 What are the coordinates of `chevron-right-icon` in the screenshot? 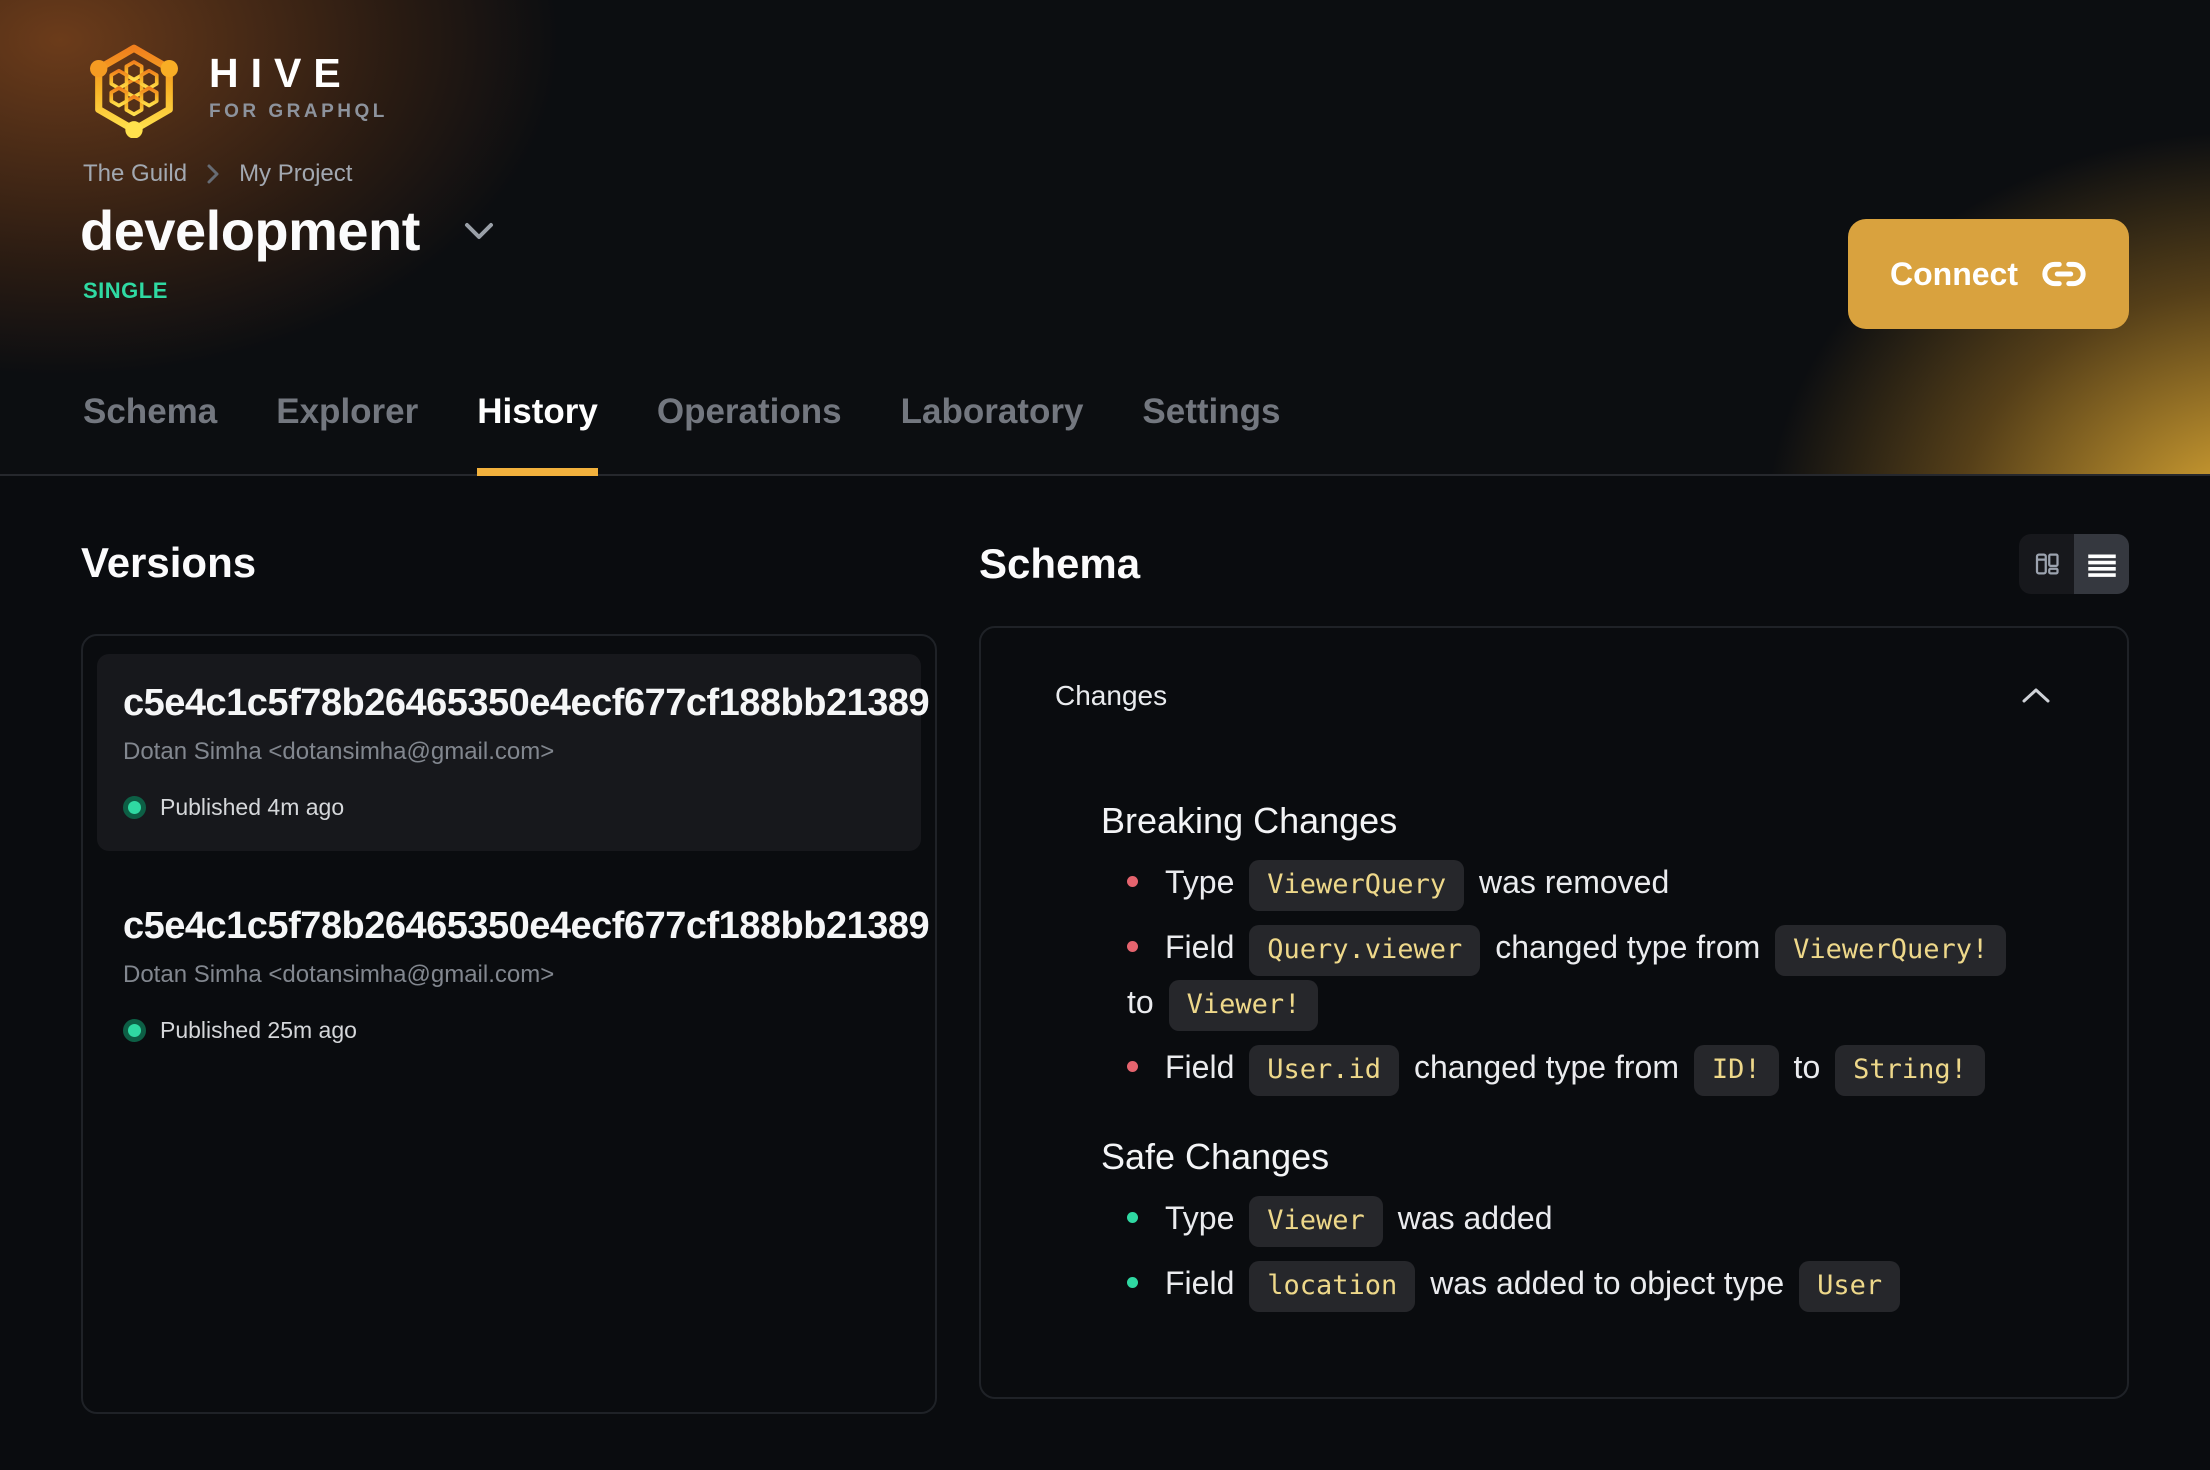 It's located at (213, 174).